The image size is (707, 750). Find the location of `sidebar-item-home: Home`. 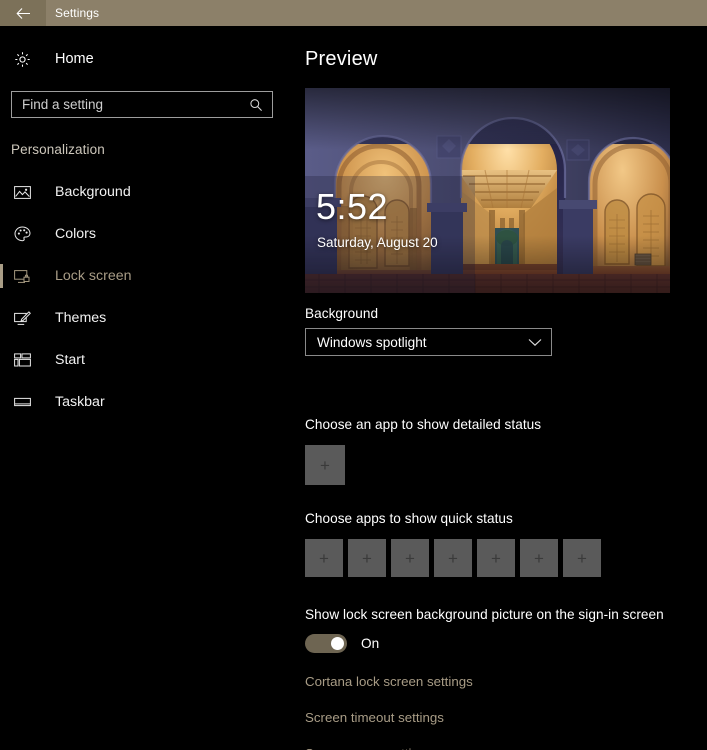

sidebar-item-home: Home is located at coordinates (148, 59).